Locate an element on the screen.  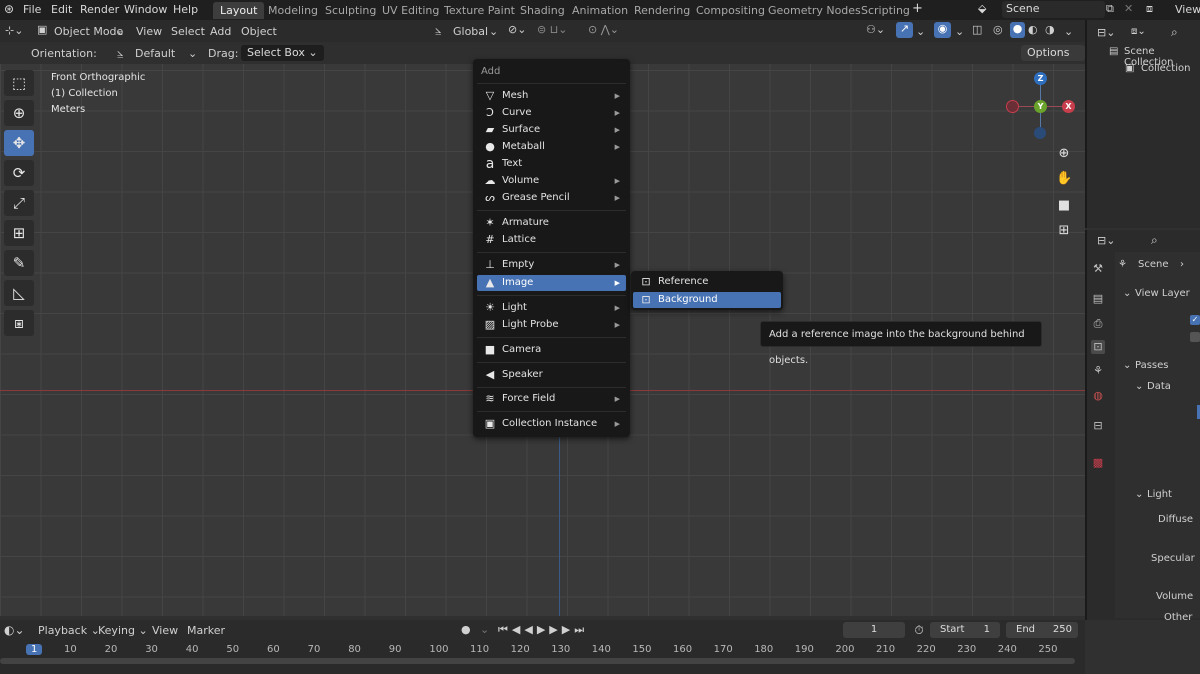
measure-tool-icon: ◺ is located at coordinates (19, 293).